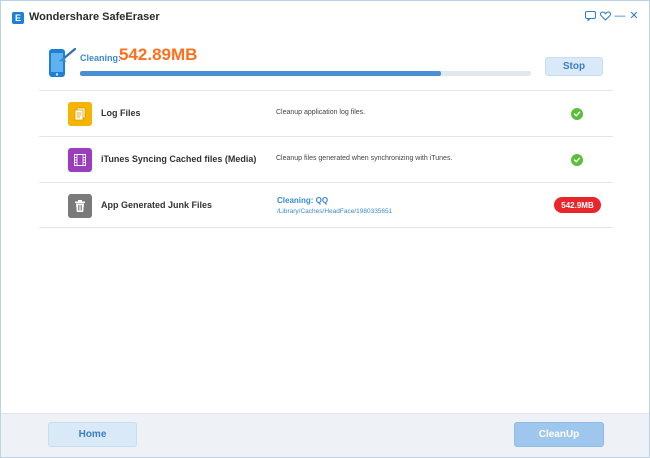 The height and width of the screenshot is (458, 650). What do you see at coordinates (158, 54) in the screenshot?
I see `cleaning-size: 542.89MB` at bounding box center [158, 54].